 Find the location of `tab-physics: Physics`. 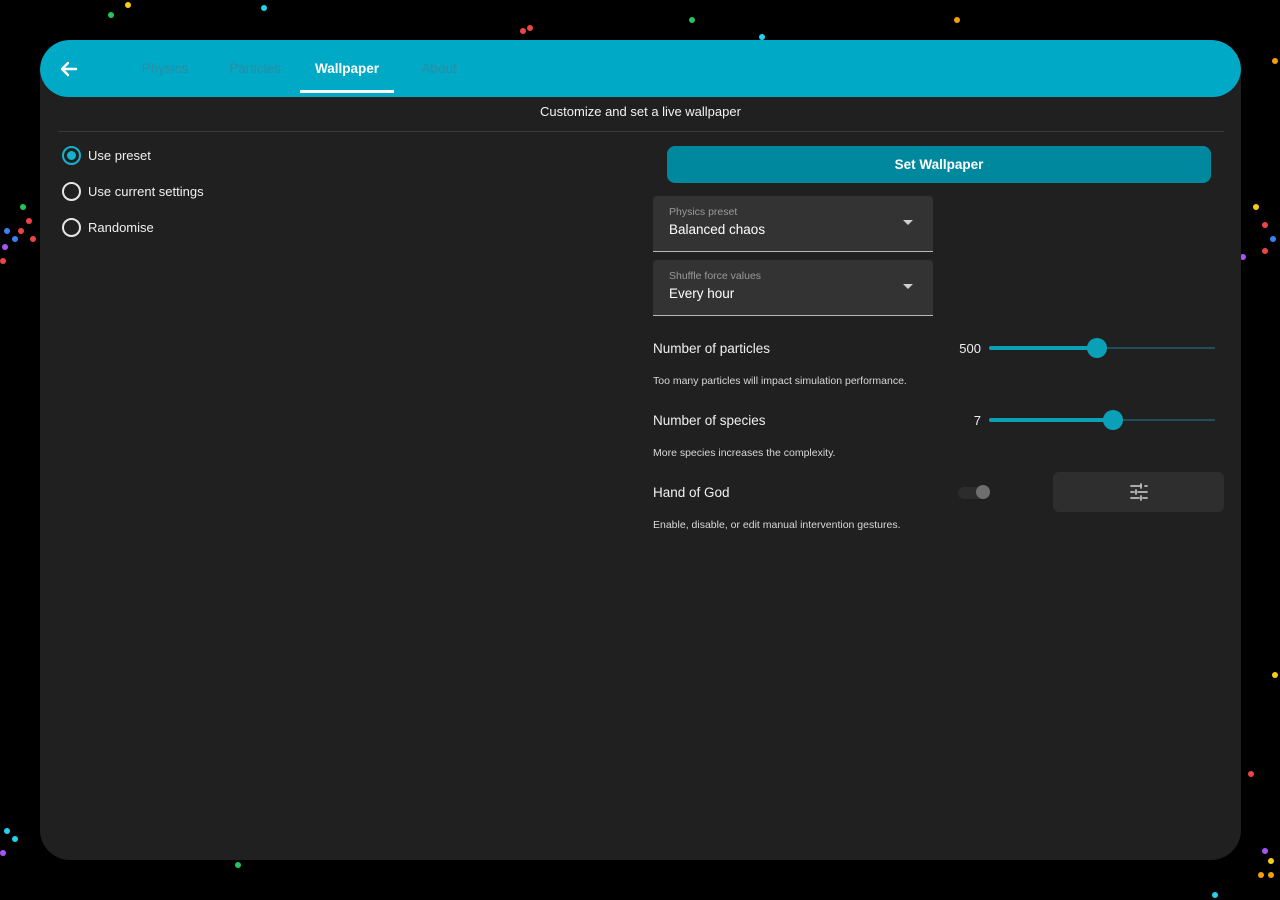

tab-physics: Physics is located at coordinates (165, 68).